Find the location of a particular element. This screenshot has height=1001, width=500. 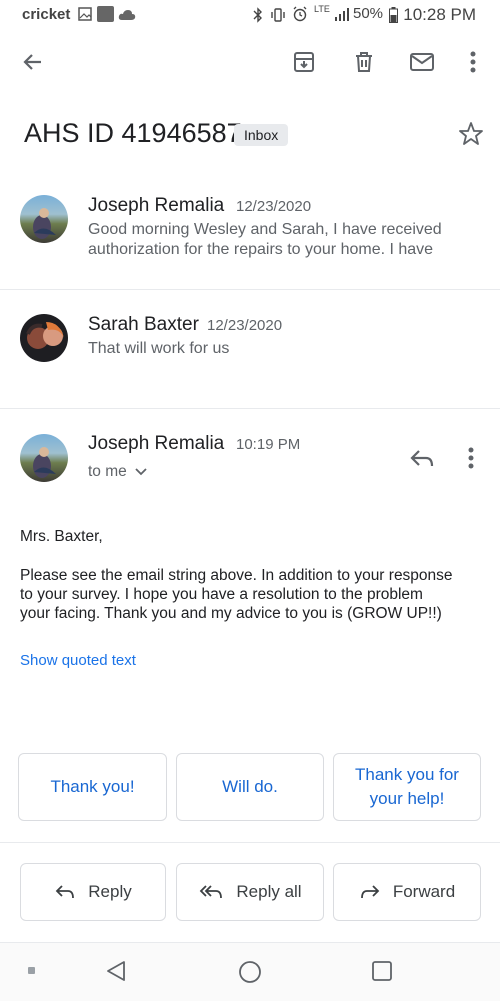

reply-button: Reply is located at coordinates (93, 892).